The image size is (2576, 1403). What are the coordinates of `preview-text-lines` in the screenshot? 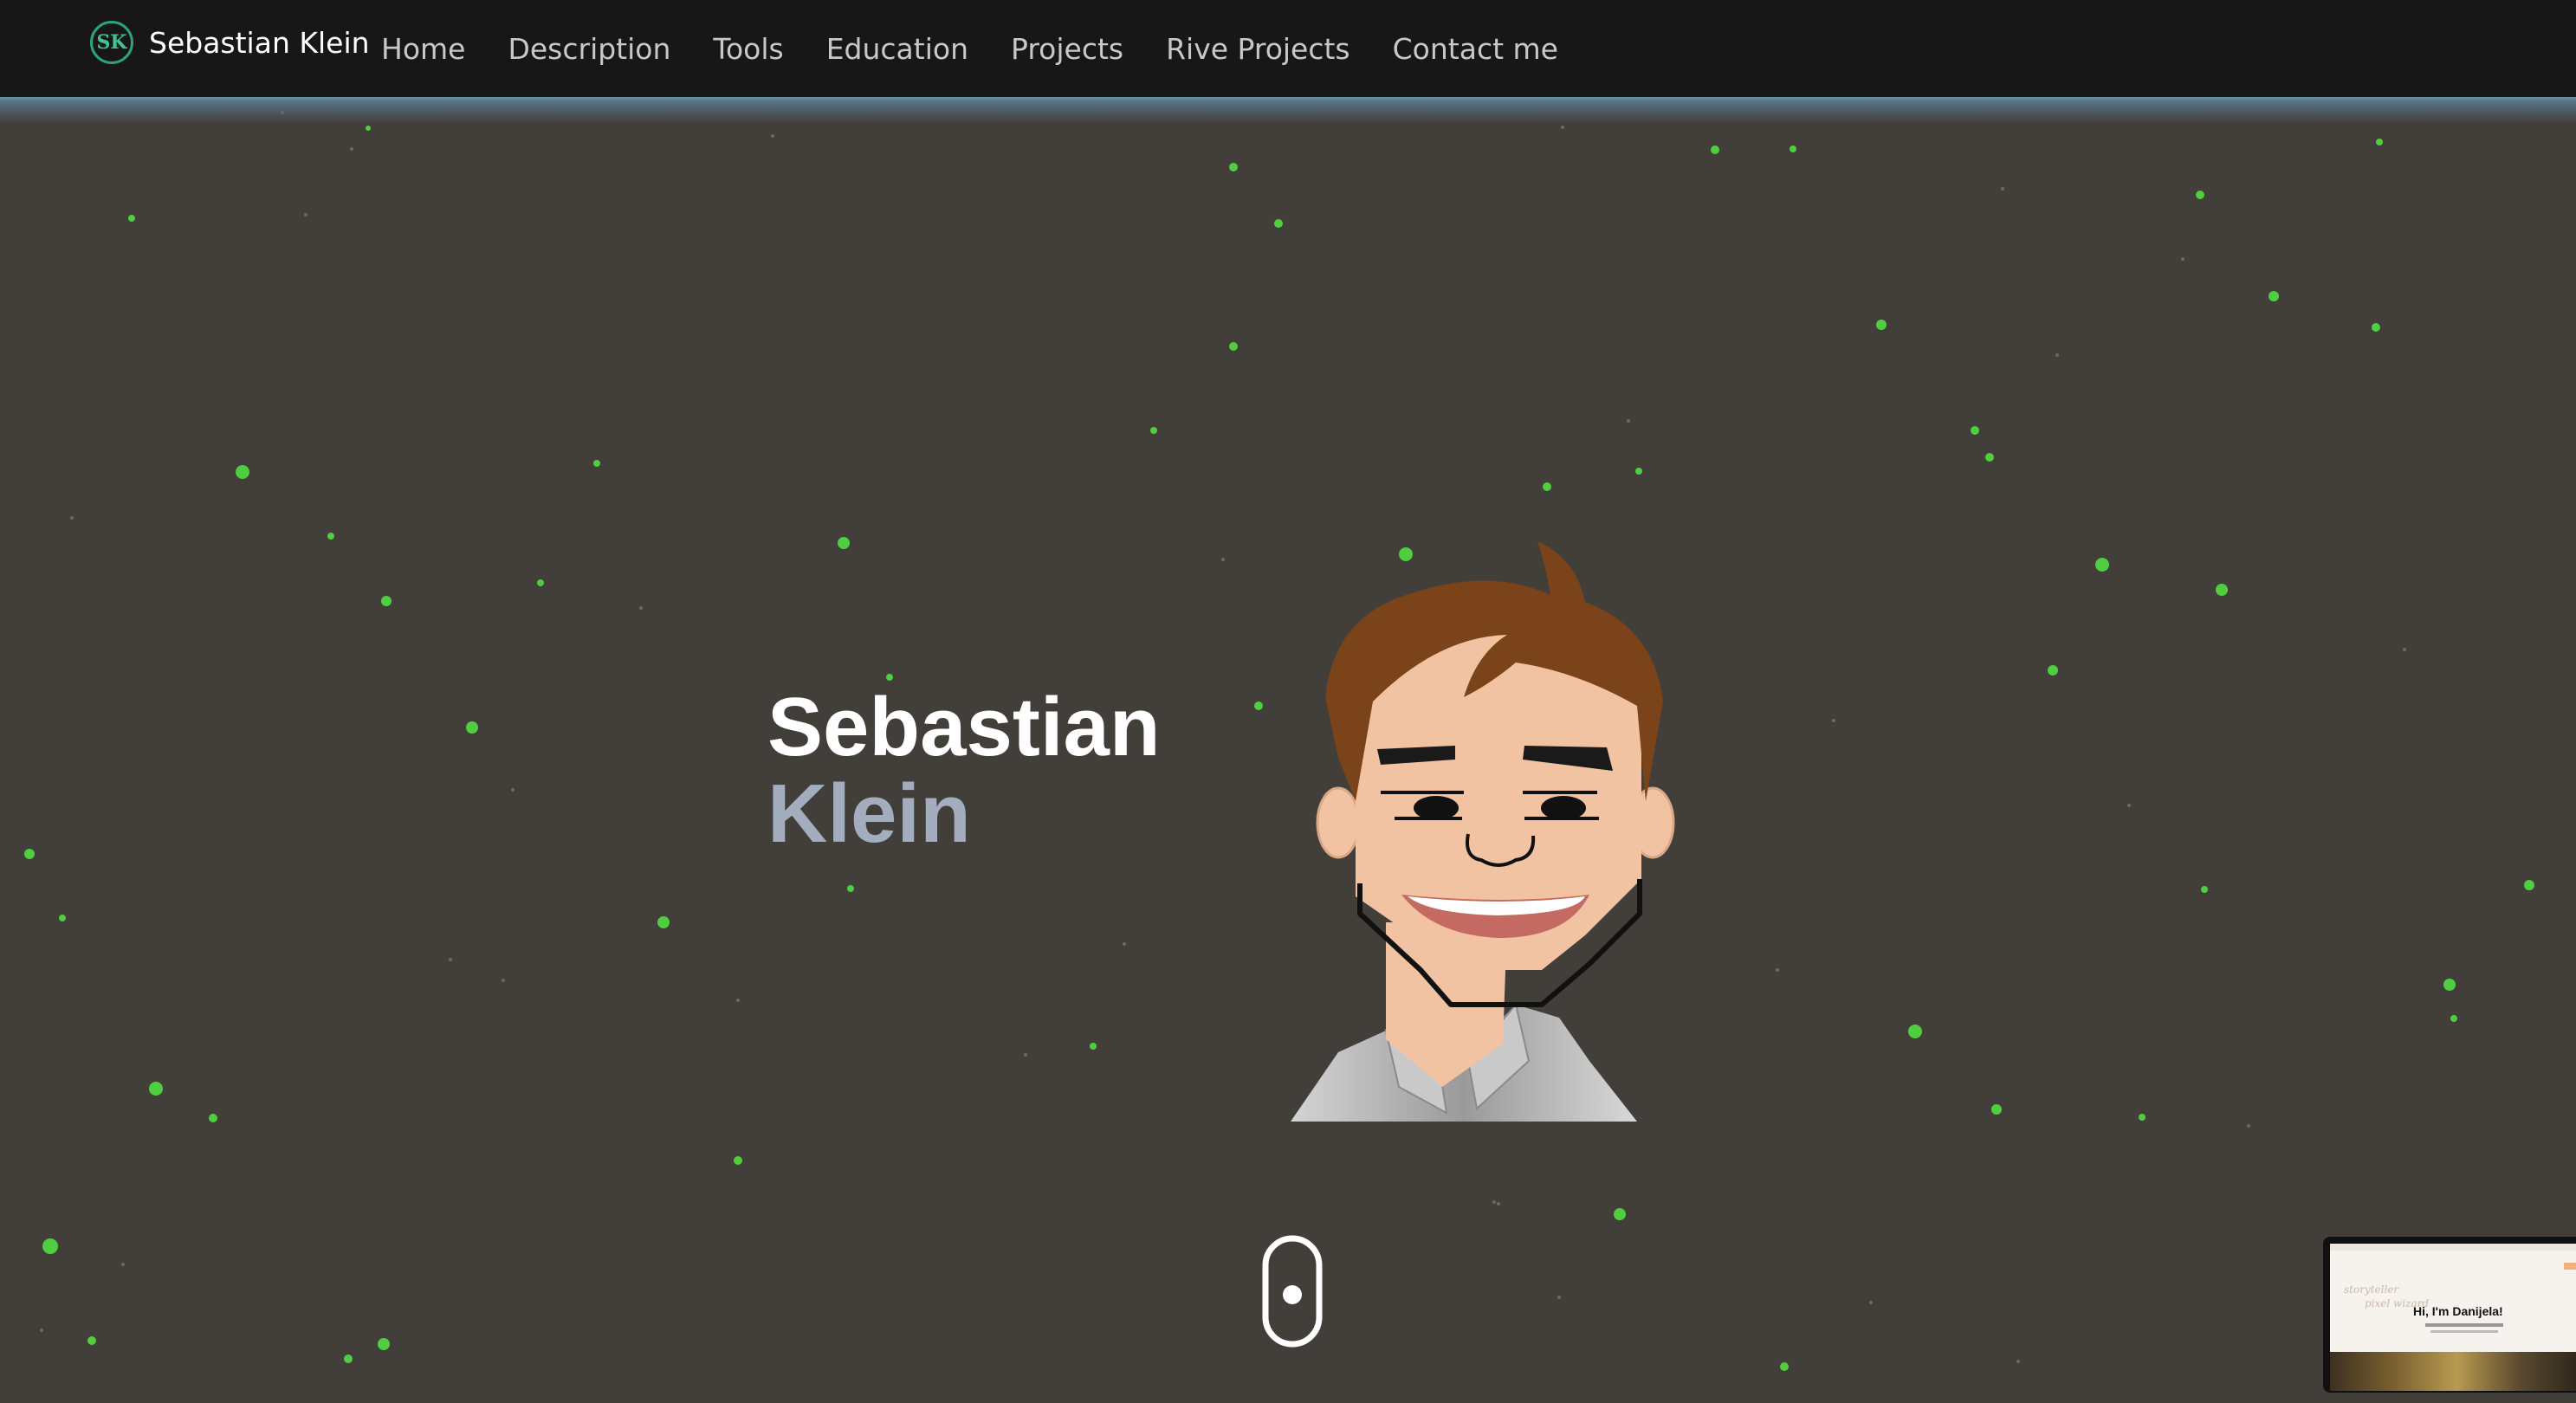 It's located at (2464, 1325).